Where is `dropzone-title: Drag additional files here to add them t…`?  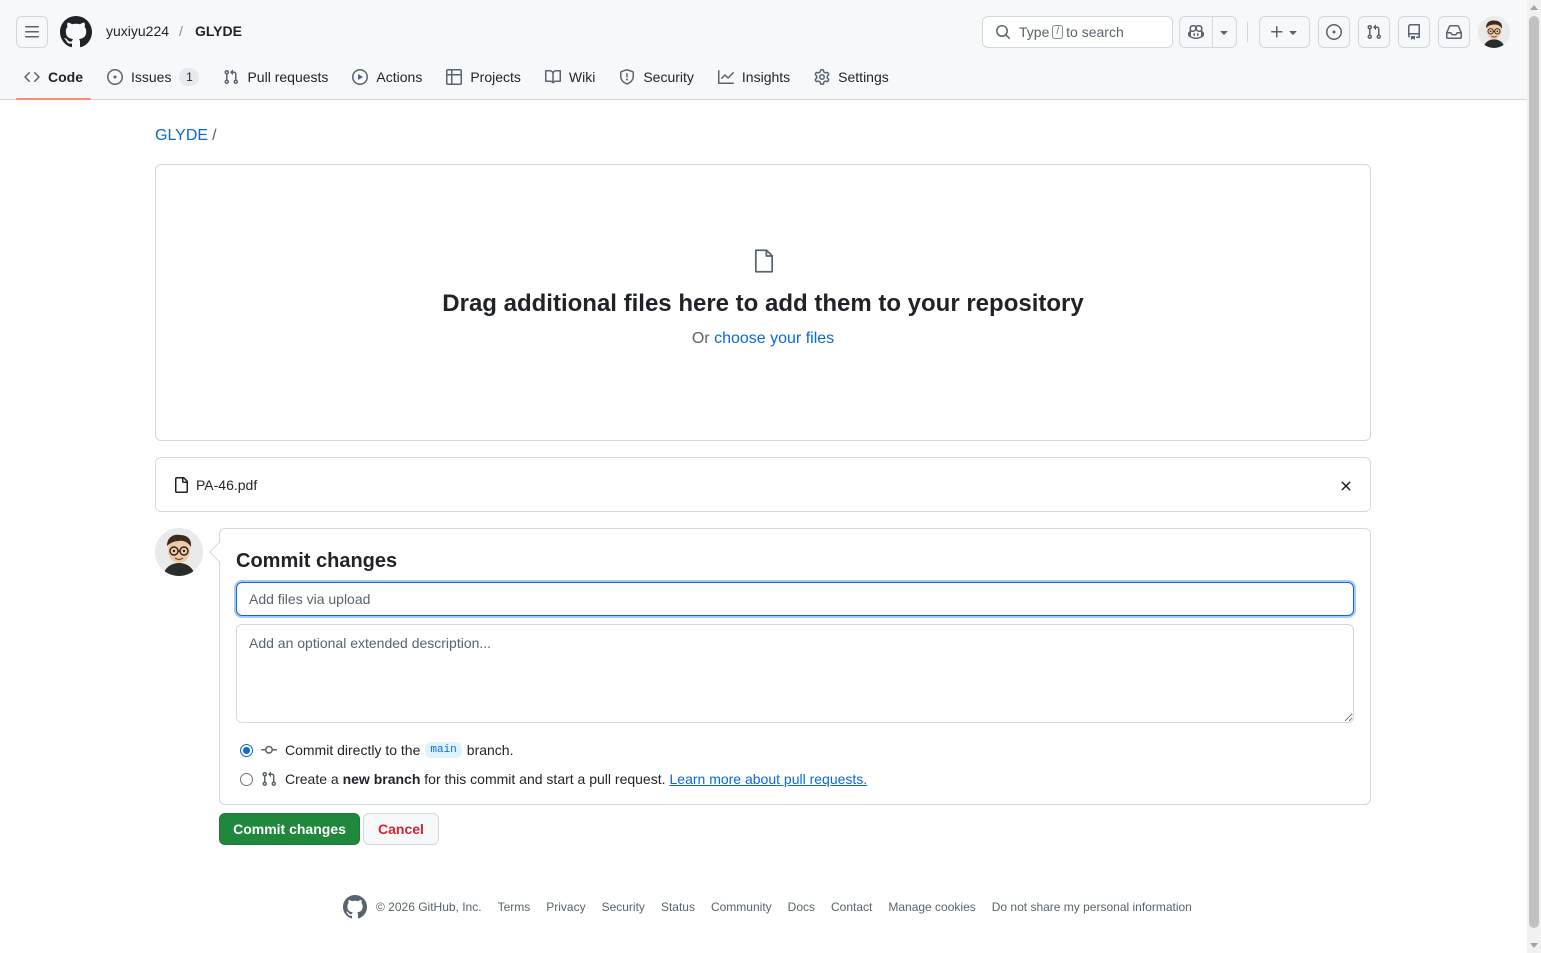
dropzone-title: Drag additional files here to add them t… is located at coordinates (763, 303).